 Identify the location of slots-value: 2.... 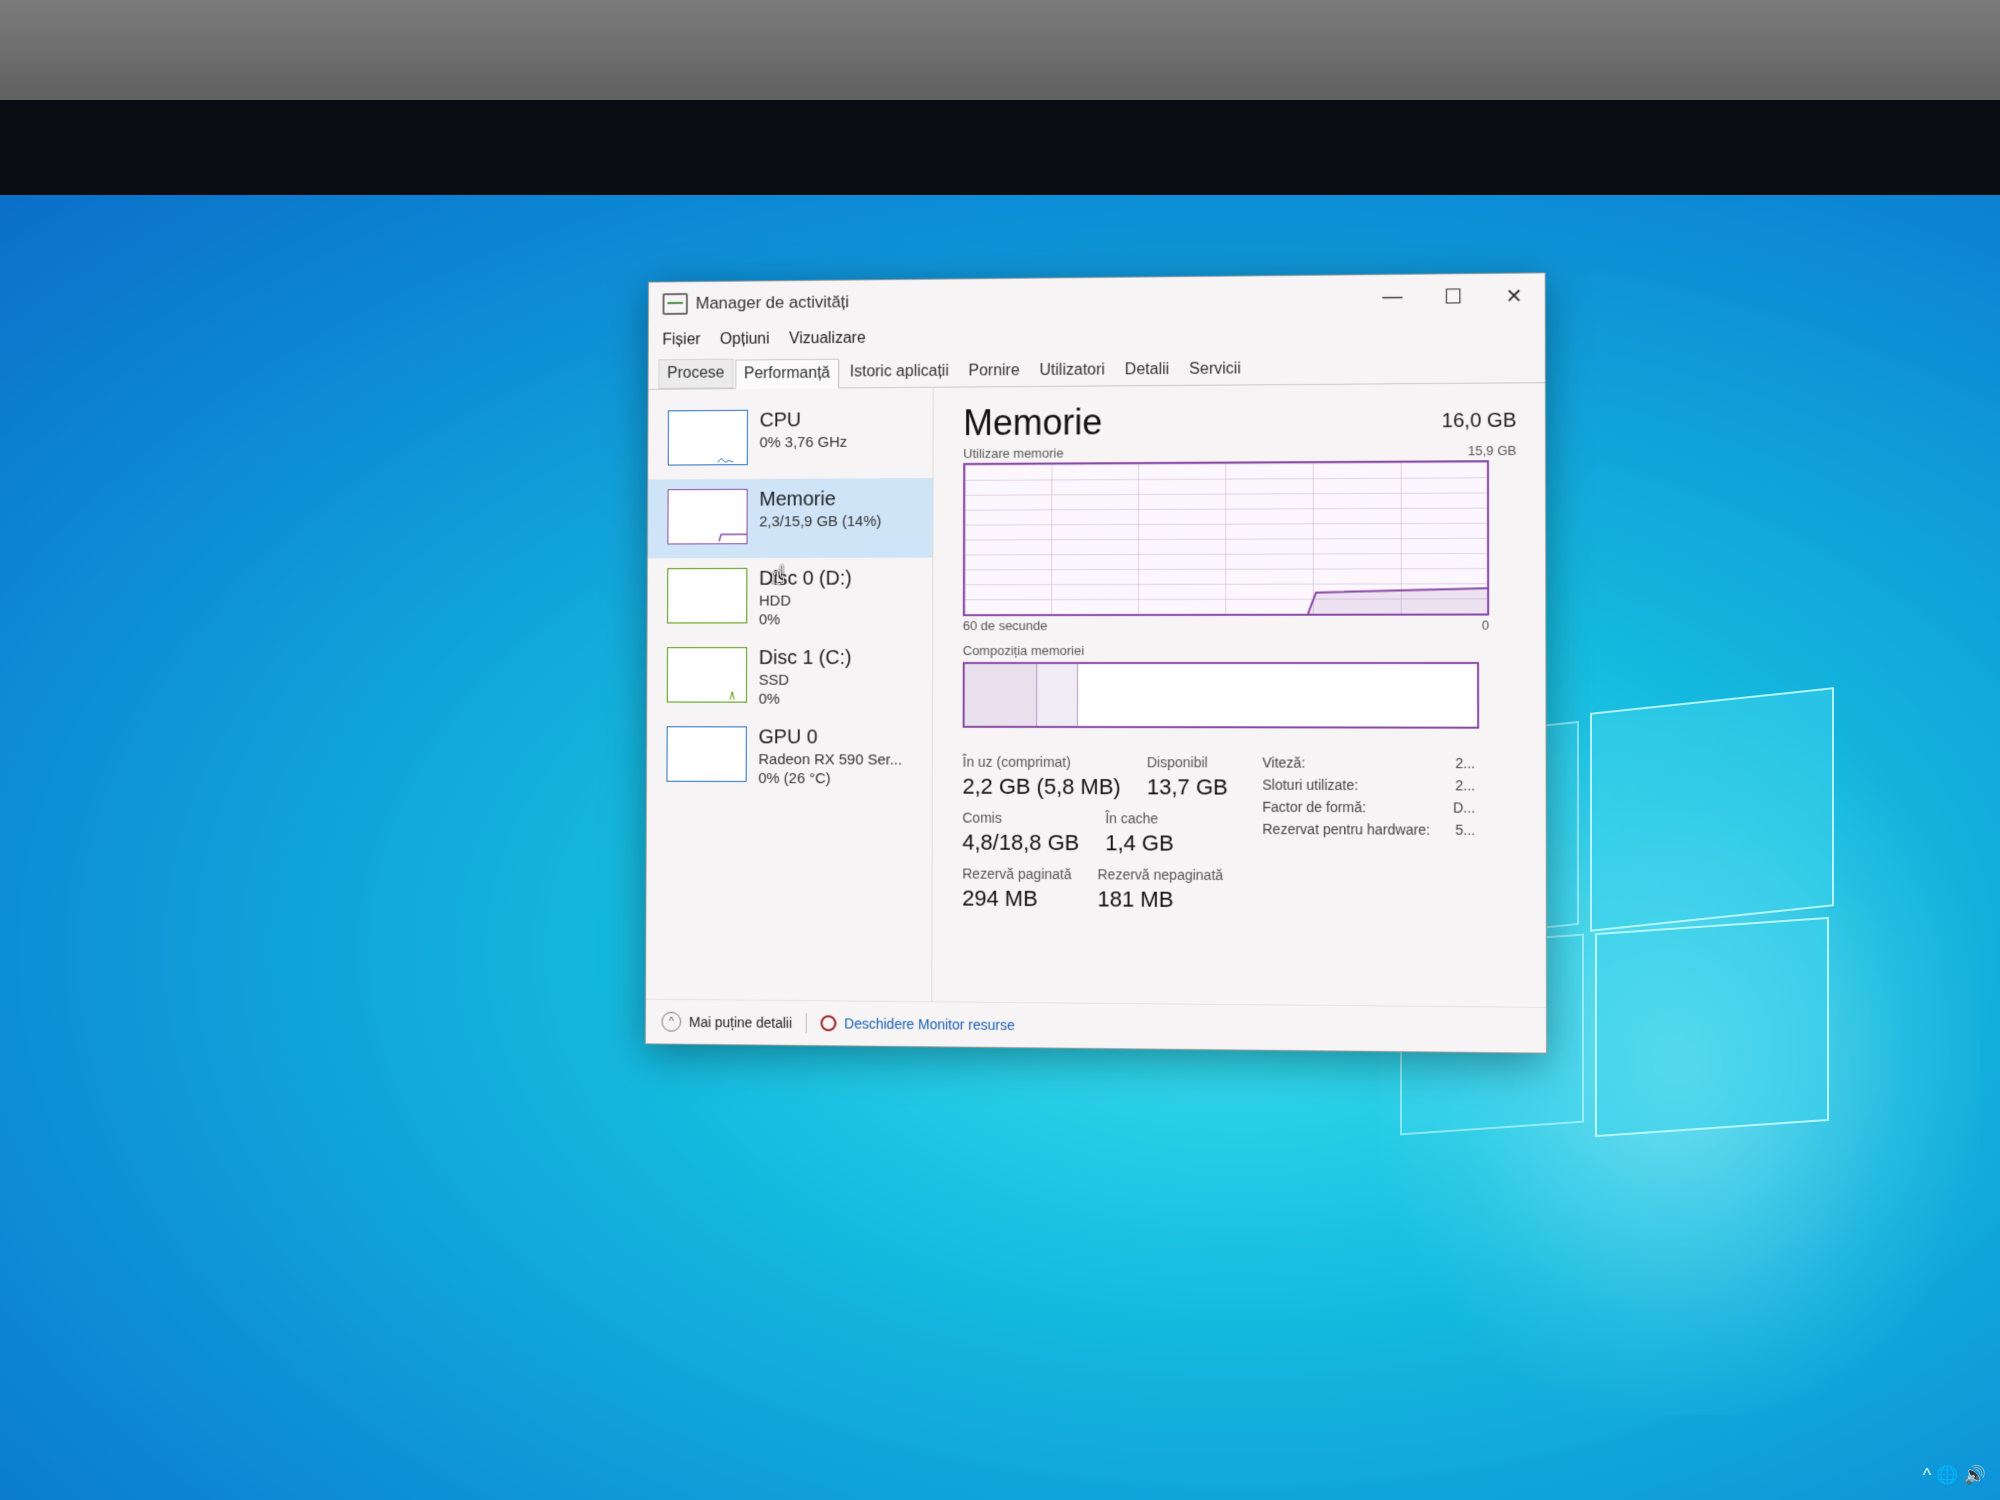
(1465, 785).